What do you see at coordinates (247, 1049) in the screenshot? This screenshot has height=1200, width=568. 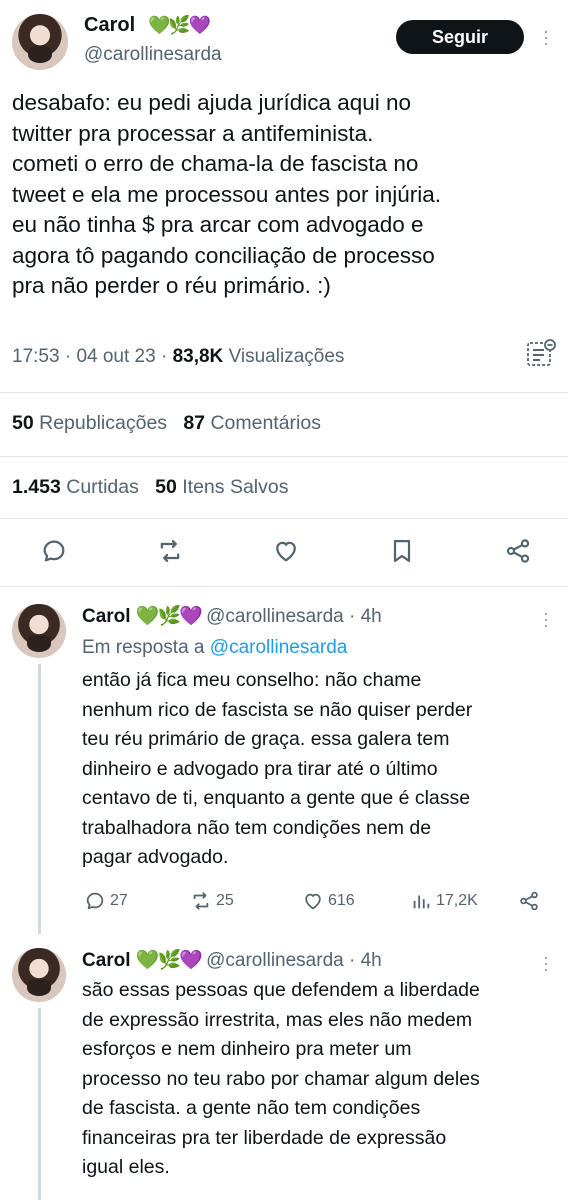 I see `reply-text-line: esforços e nem dinheiro pra meter um` at bounding box center [247, 1049].